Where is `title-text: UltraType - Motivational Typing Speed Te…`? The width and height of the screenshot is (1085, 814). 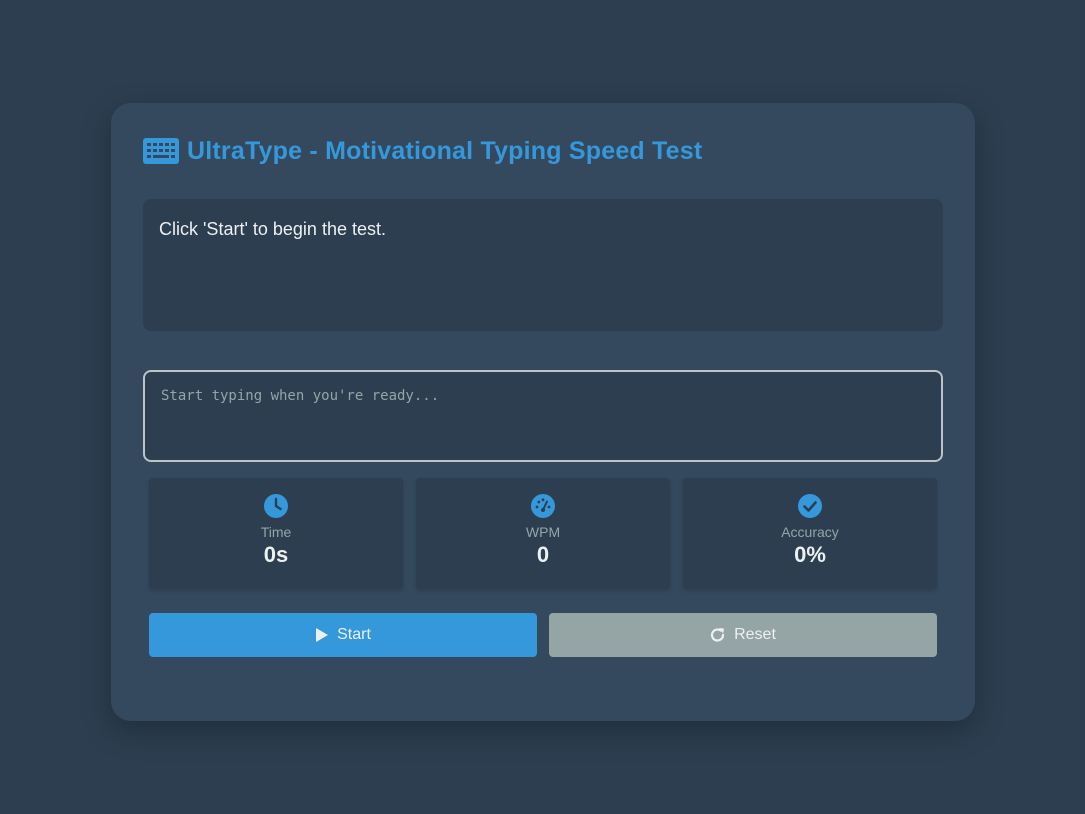
title-text: UltraType - Motivational Typing Speed Te… is located at coordinates (445, 150).